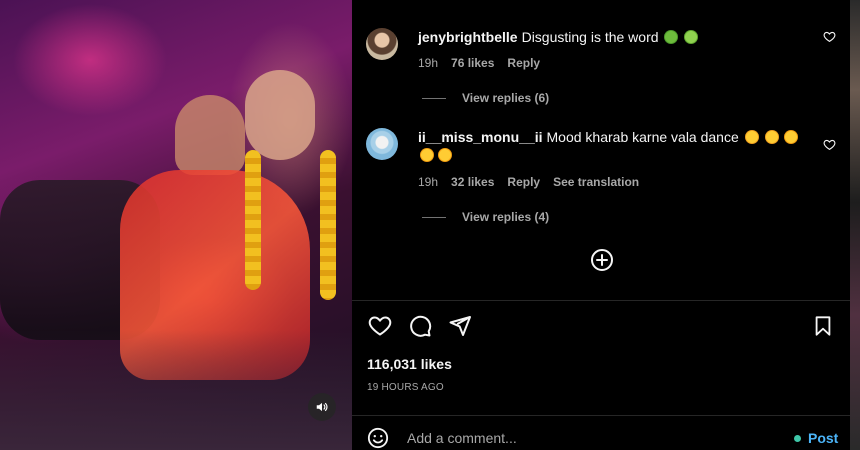 The image size is (860, 450). What do you see at coordinates (601, 327) in the screenshot?
I see `post-actions` at bounding box center [601, 327].